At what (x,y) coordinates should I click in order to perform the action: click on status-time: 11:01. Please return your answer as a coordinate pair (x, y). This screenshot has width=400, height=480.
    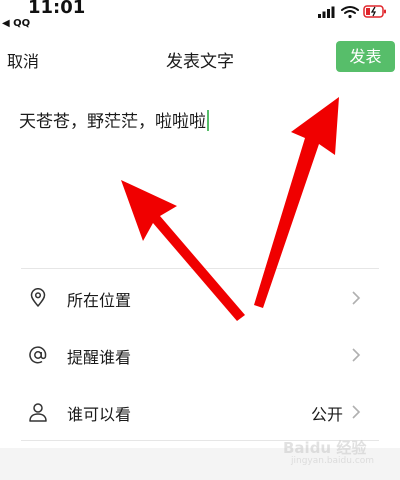
    Looking at the image, I should click on (57, 9).